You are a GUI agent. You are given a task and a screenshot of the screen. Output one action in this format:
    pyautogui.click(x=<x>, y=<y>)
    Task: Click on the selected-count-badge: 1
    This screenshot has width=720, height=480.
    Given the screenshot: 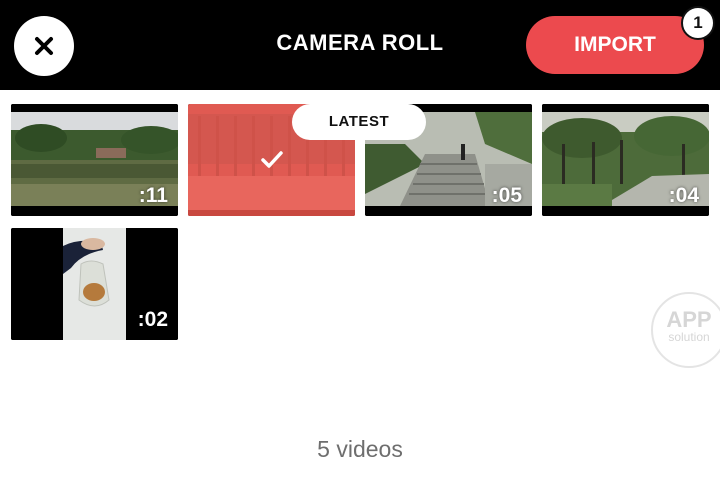 What is the action you would take?
    pyautogui.click(x=698, y=23)
    